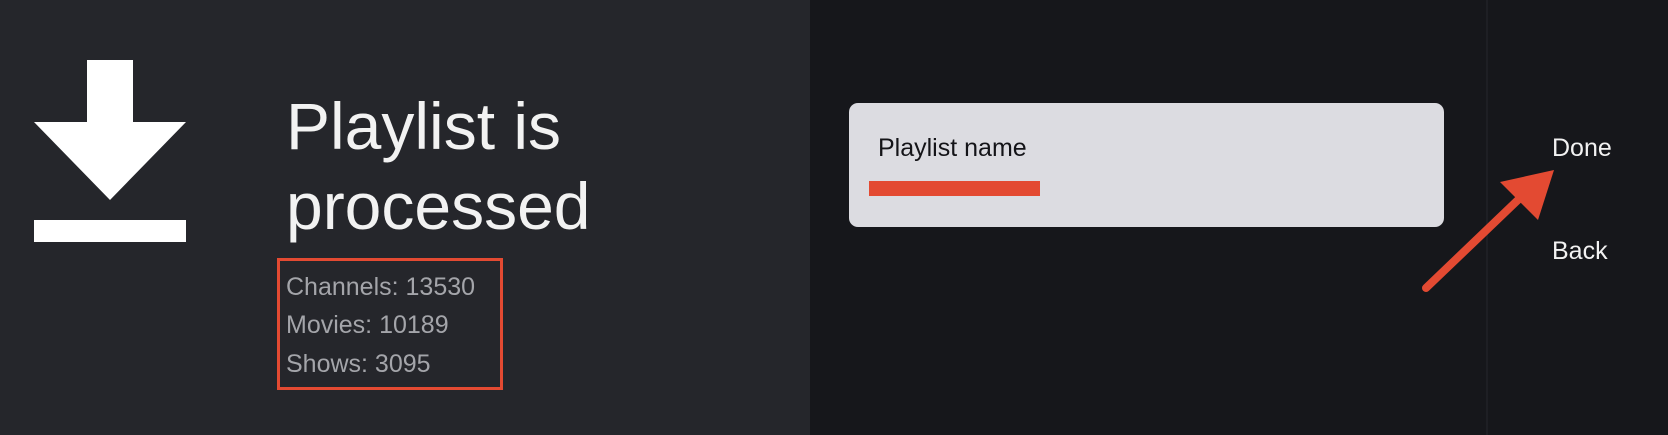  I want to click on movies-count: Movies: 10189, so click(367, 325).